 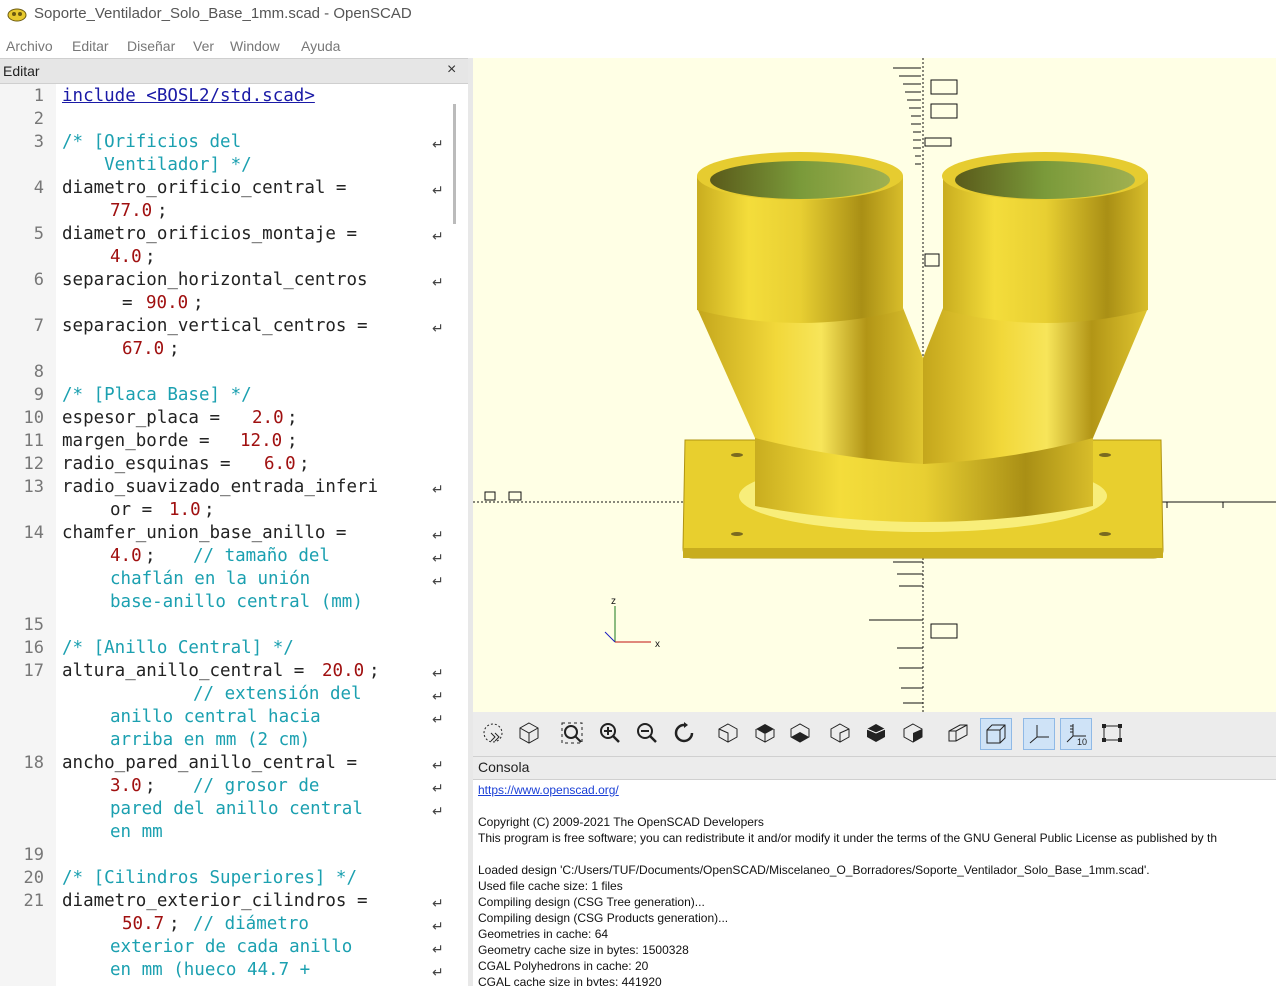 I want to click on render-icon, so click(x=529, y=733).